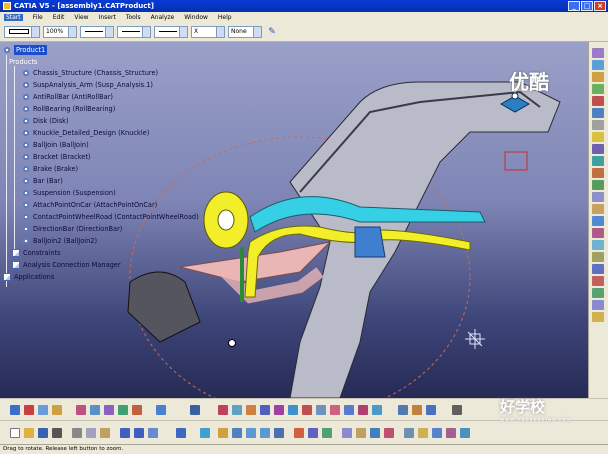 This screenshot has width=608, height=454. Describe the element at coordinates (225, 17) in the screenshot. I see `menu-help: Help` at that location.